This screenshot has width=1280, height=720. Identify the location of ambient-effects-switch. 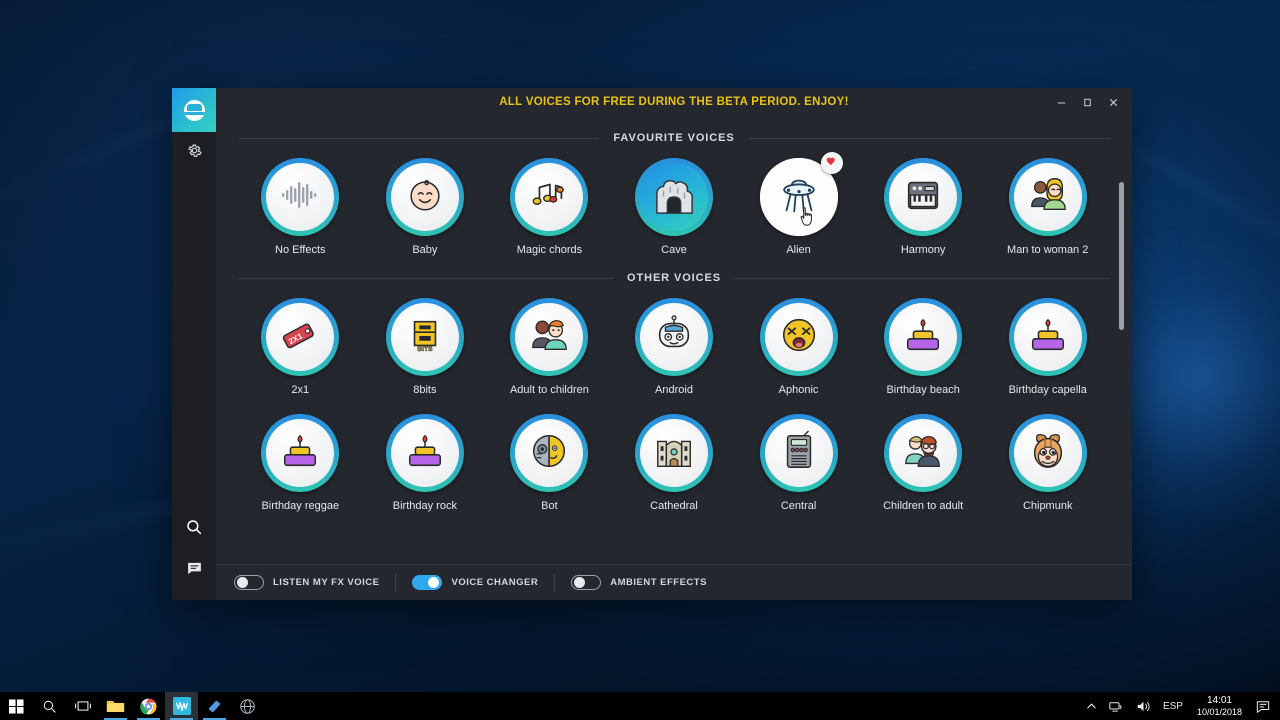
(586, 582).